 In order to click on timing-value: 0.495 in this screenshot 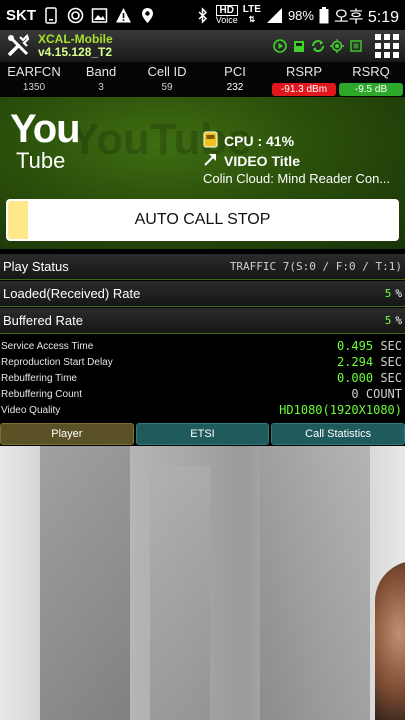, I will do `click(355, 346)`.